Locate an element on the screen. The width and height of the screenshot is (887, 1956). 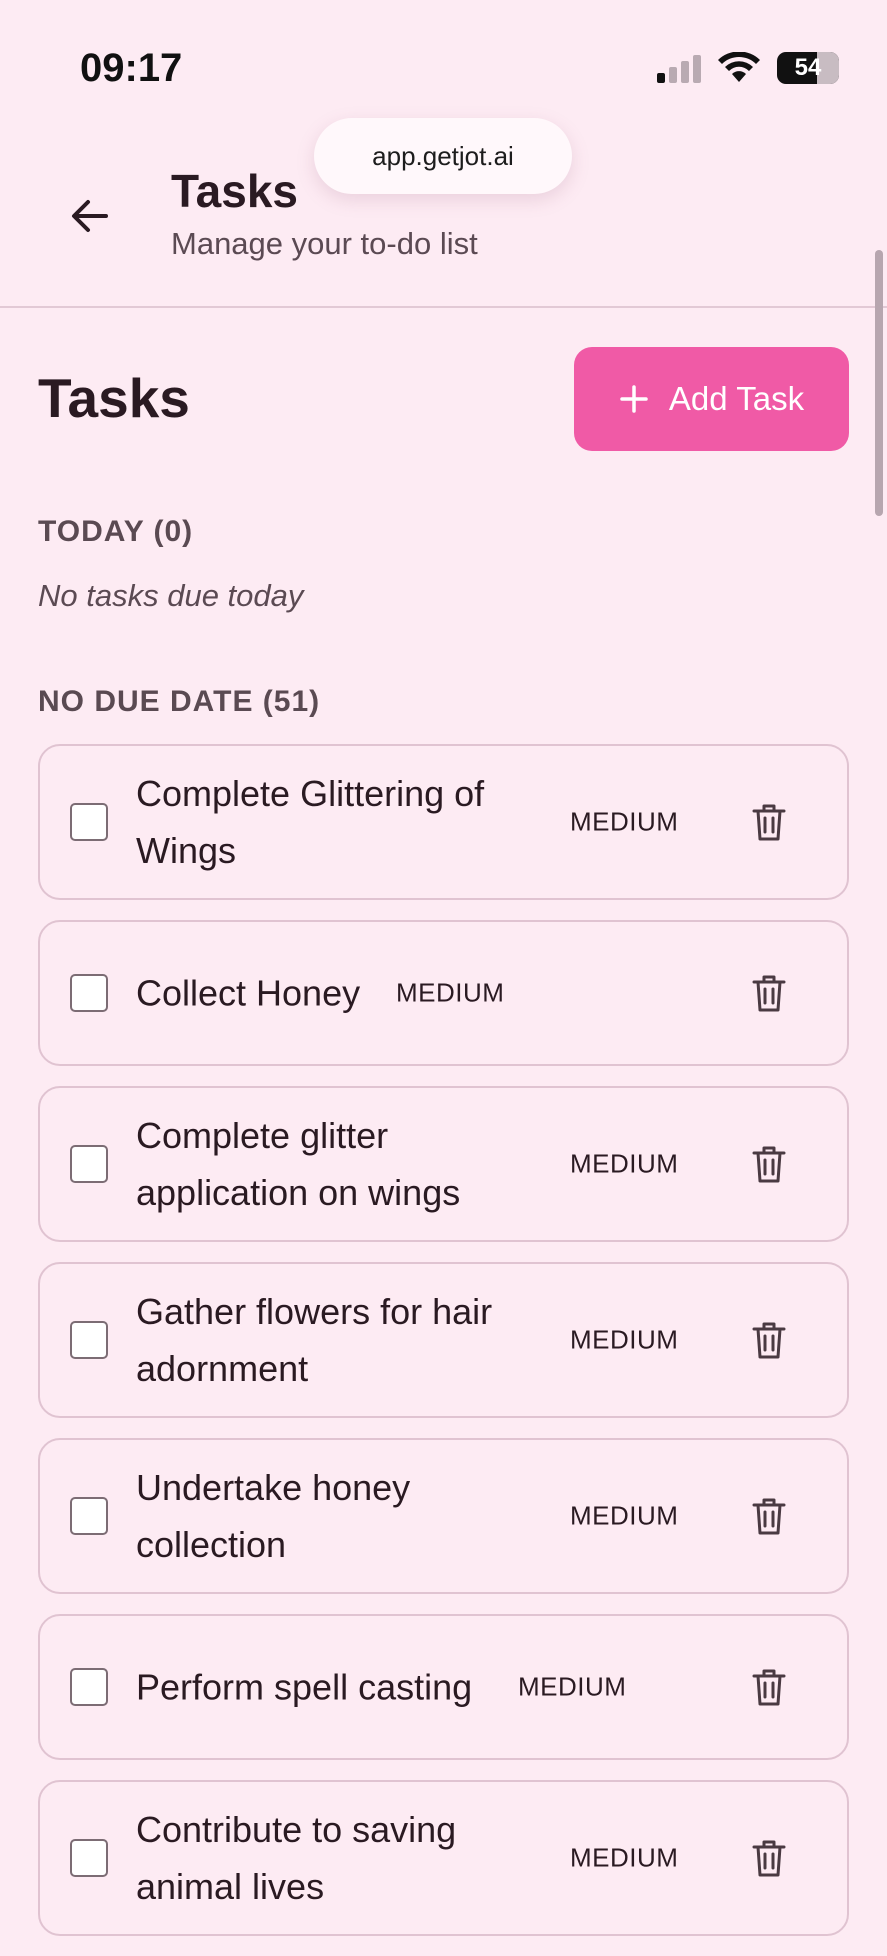
status-time: 09:17 is located at coordinates (131, 68).